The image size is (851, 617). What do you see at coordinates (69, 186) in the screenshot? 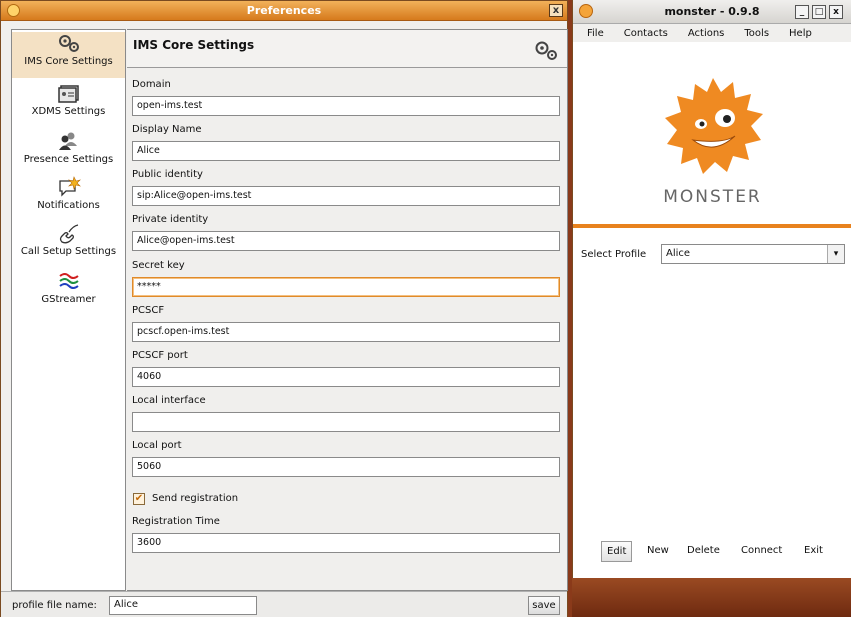
I see `speech-burst-icon` at bounding box center [69, 186].